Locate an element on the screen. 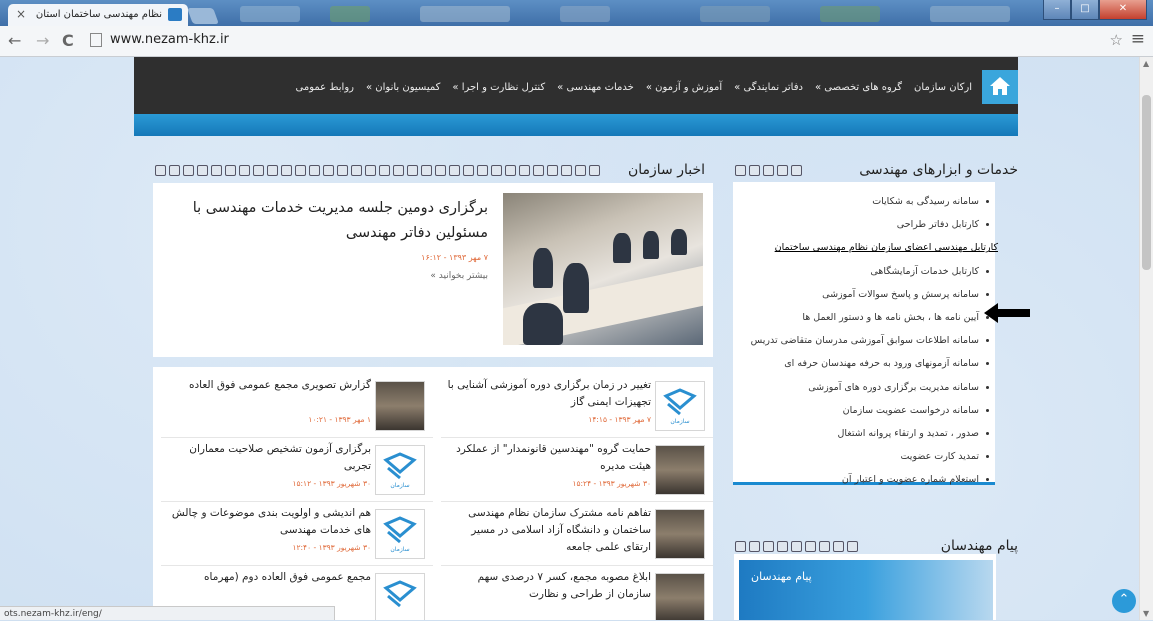  news-item-date: ۷ مهر ۱۳۹۳ - ۱۴:۱۵ is located at coordinates (619, 419).